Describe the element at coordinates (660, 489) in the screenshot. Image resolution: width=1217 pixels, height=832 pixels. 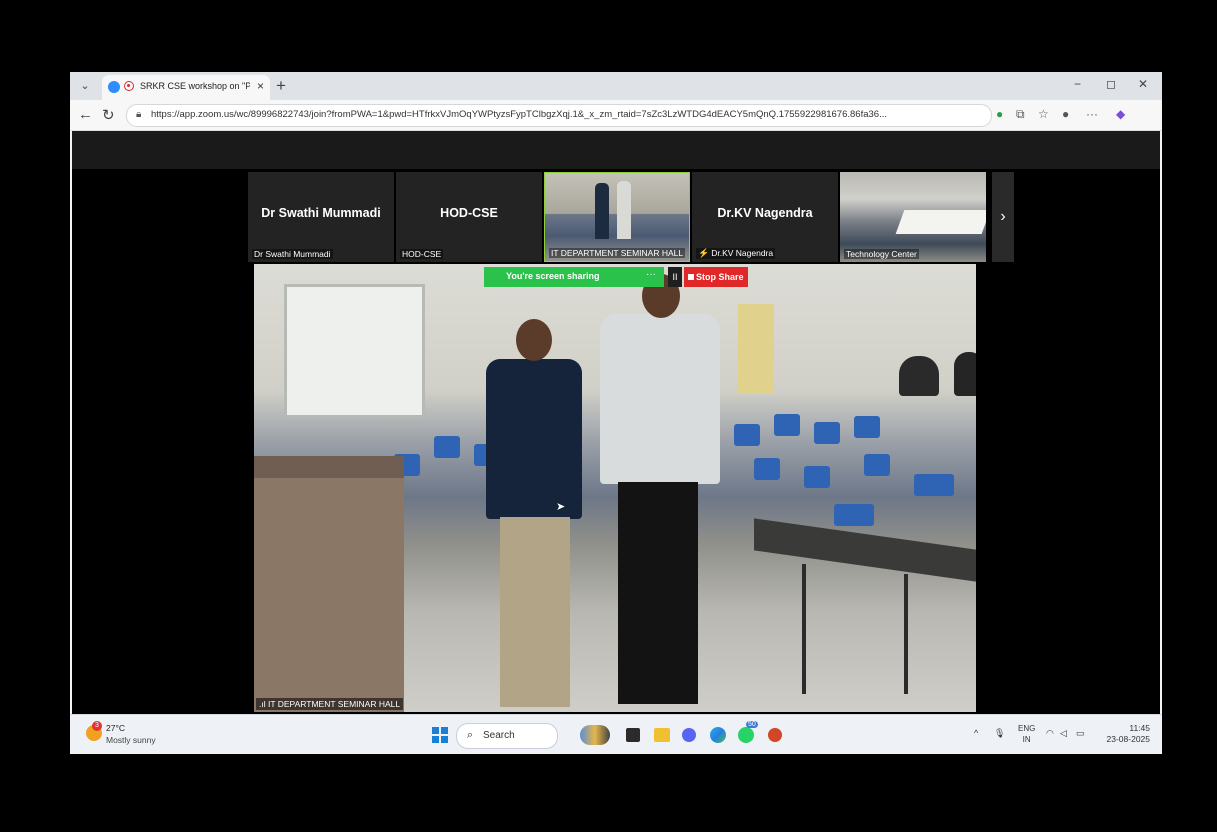
I see `presenter-right` at that location.